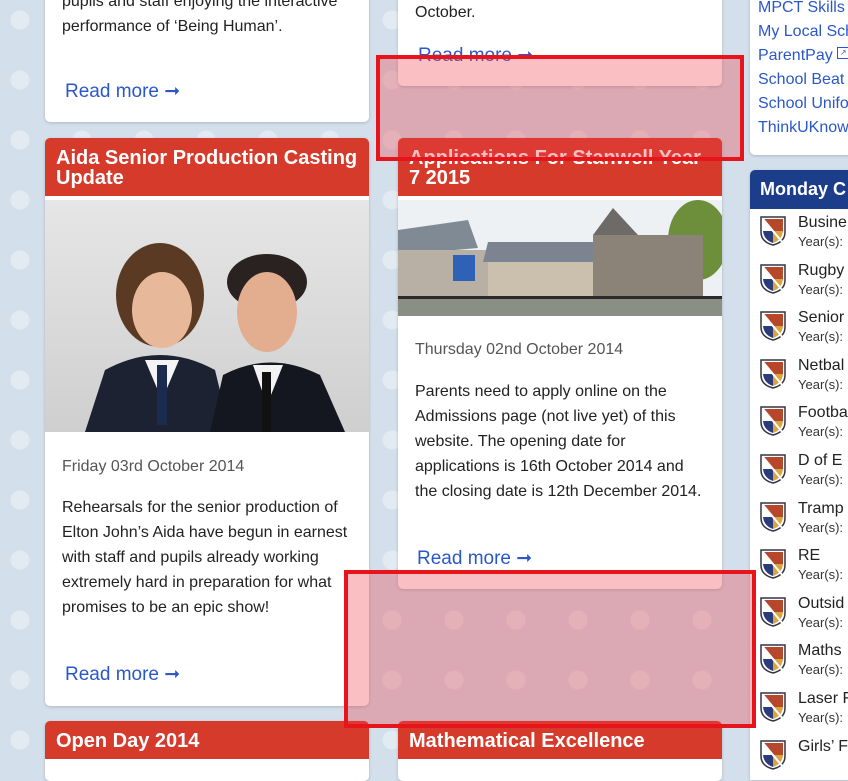 This screenshot has width=848, height=781. I want to click on calendar-event-item: Tramp Year(s):, so click(804, 521).